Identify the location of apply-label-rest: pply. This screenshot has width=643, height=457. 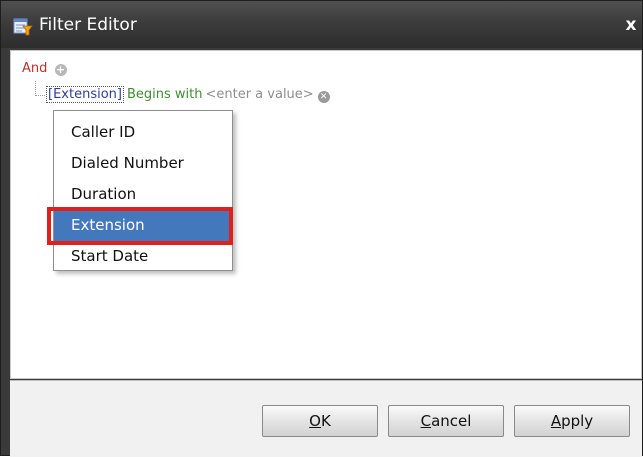
(577, 421).